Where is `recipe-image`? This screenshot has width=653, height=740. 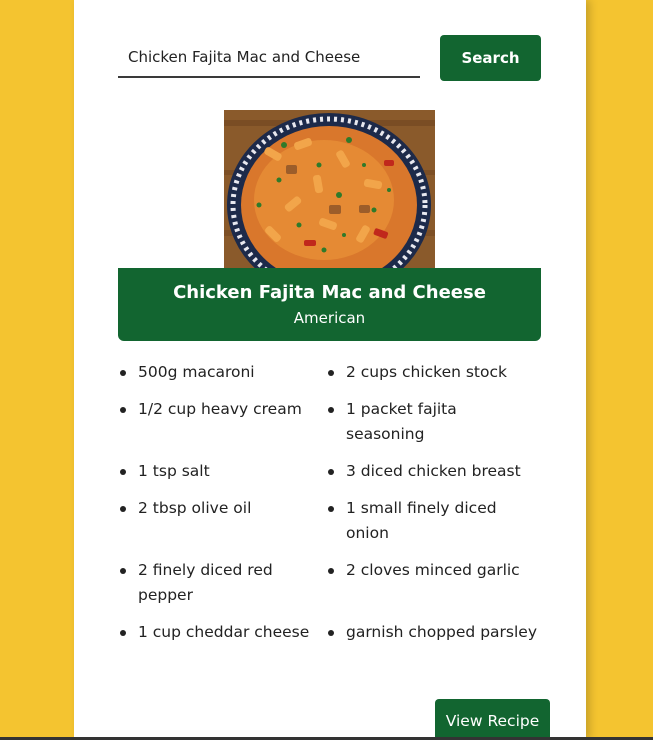 recipe-image is located at coordinates (329, 189).